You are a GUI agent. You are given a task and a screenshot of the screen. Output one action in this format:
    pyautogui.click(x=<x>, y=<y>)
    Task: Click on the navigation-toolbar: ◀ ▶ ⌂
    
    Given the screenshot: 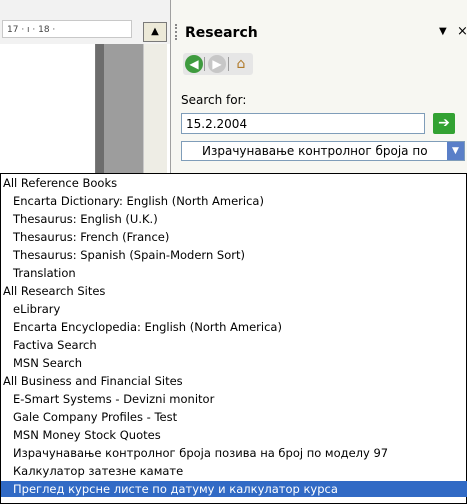 What is the action you would take?
    pyautogui.click(x=218, y=64)
    